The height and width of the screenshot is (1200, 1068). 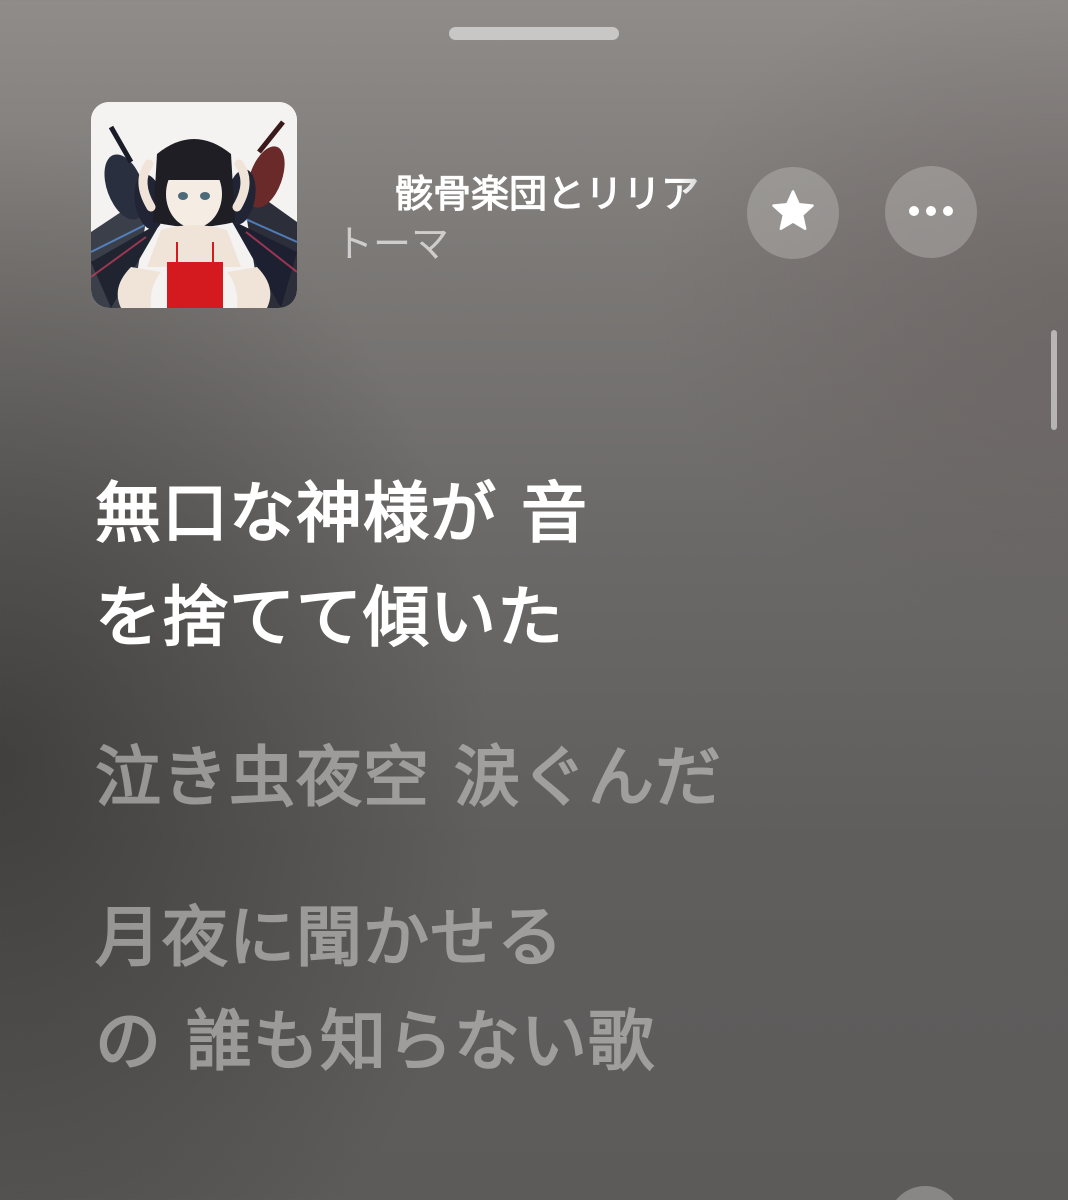 What do you see at coordinates (510, 990) in the screenshot?
I see `lyric-line: 月夜に聞かせる の 誰も知らない歌` at bounding box center [510, 990].